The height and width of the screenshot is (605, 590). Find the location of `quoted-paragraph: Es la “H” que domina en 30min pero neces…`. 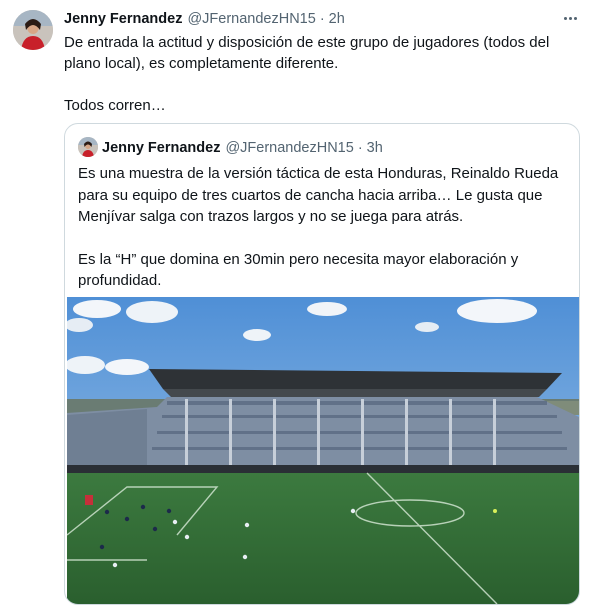

quoted-paragraph: Es la “H” que domina en 30min pero neces… is located at coordinates (298, 270).